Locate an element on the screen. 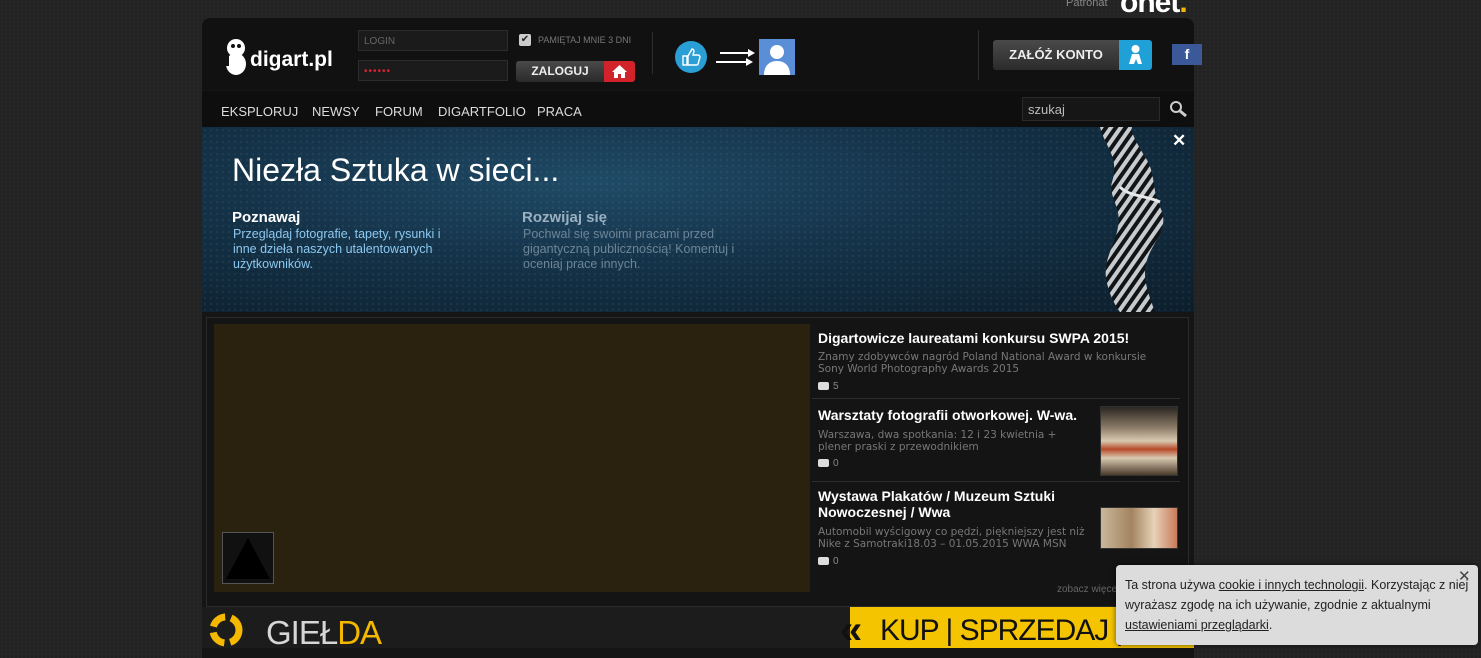  gielda-title-main: GIEŁ is located at coordinates (302, 632).